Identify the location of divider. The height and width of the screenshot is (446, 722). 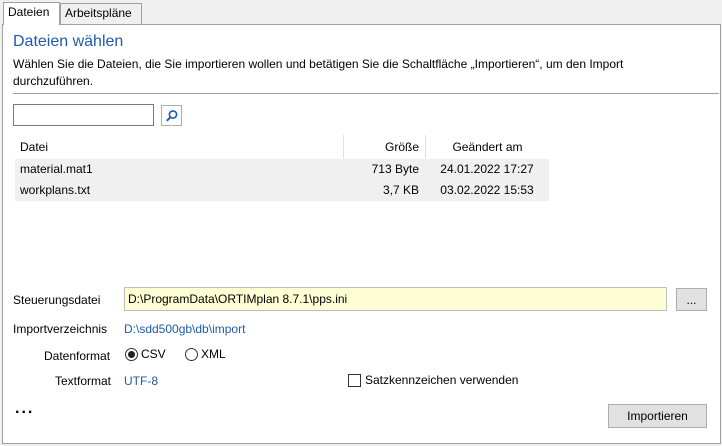
(366, 93).